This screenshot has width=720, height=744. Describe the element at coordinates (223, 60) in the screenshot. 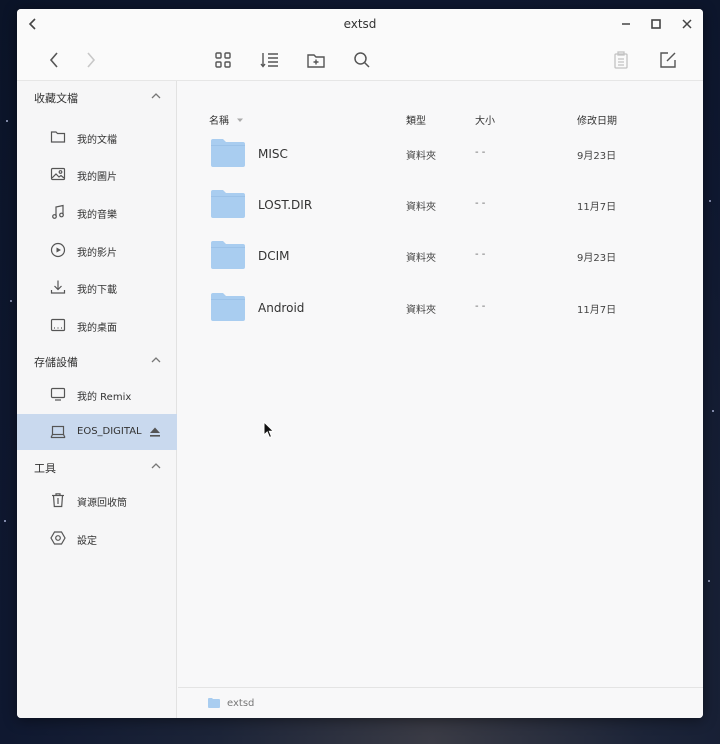

I see `grid-view-icon` at that location.